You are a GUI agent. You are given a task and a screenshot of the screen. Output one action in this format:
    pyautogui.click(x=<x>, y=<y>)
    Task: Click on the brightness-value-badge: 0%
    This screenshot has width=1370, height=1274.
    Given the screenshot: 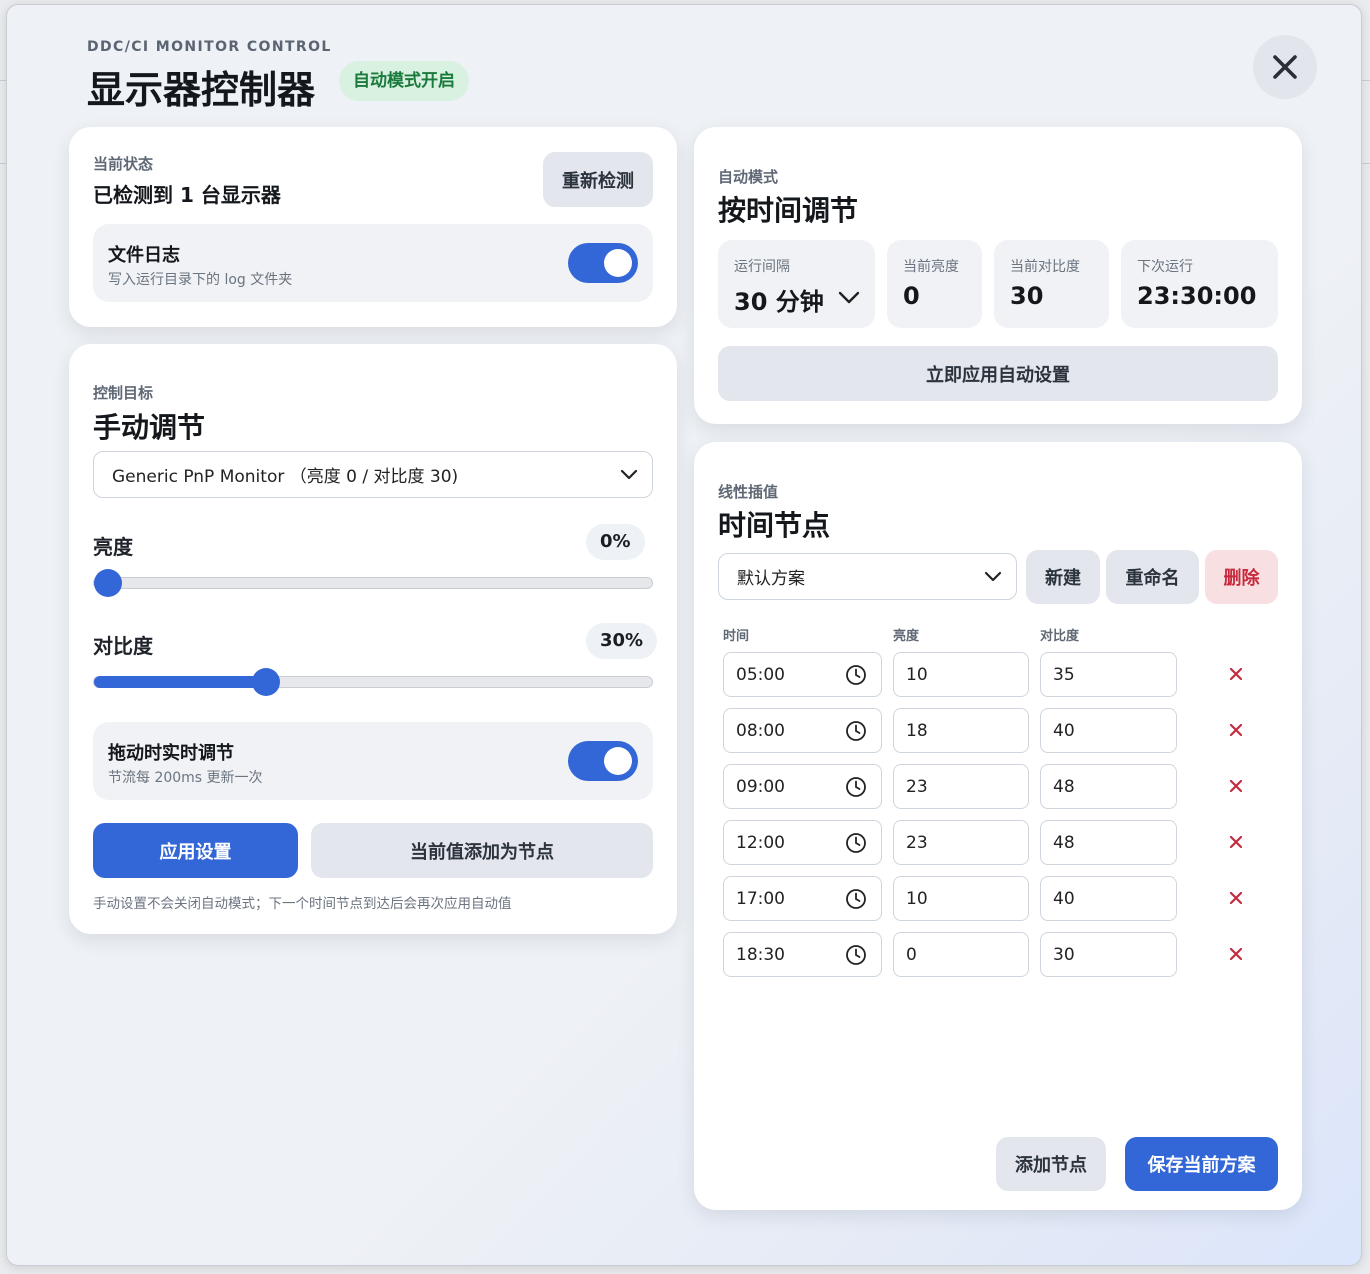 What is the action you would take?
    pyautogui.click(x=615, y=542)
    